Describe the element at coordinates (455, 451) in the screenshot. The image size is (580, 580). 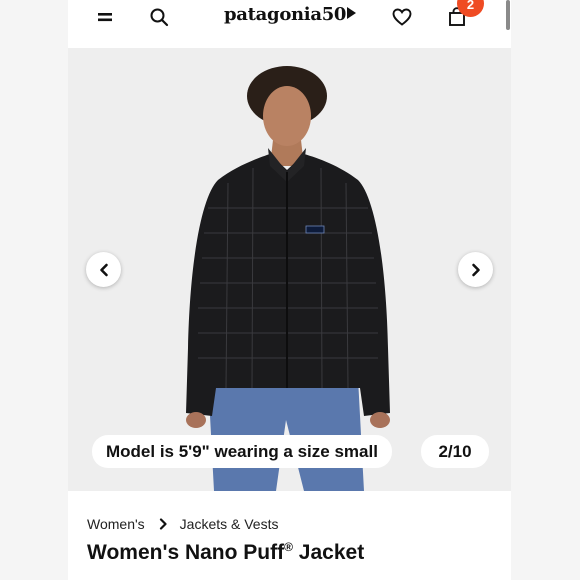
I see `image-counter: 2/10` at that location.